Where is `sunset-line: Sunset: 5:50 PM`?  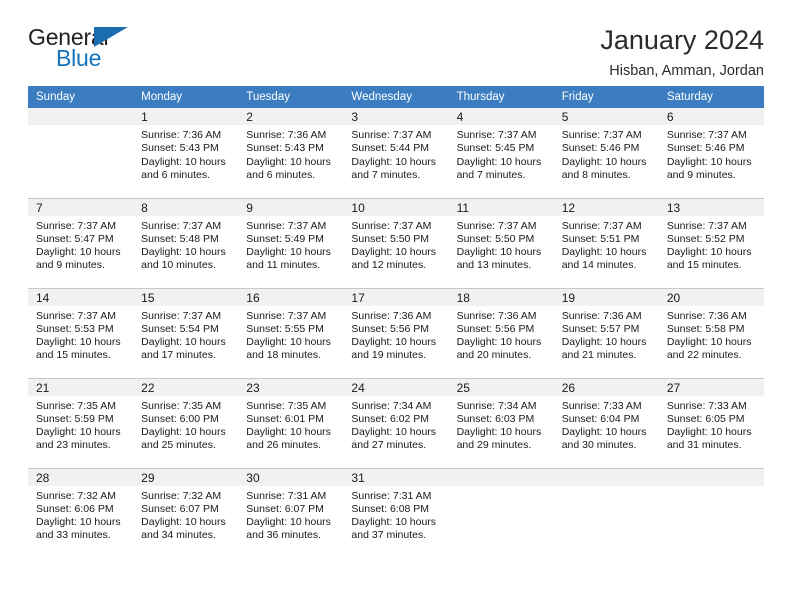
sunset-line: Sunset: 5:50 PM is located at coordinates (390, 238).